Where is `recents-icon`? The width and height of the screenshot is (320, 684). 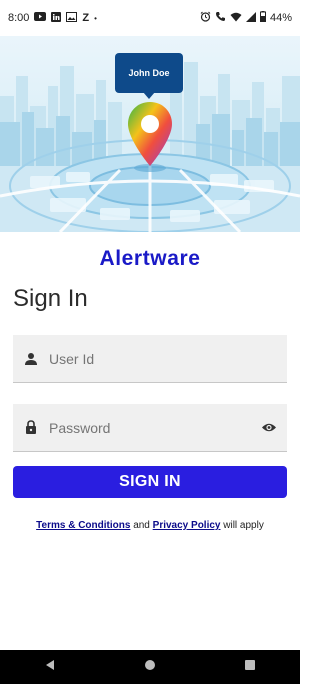 recents-icon is located at coordinates (250, 667).